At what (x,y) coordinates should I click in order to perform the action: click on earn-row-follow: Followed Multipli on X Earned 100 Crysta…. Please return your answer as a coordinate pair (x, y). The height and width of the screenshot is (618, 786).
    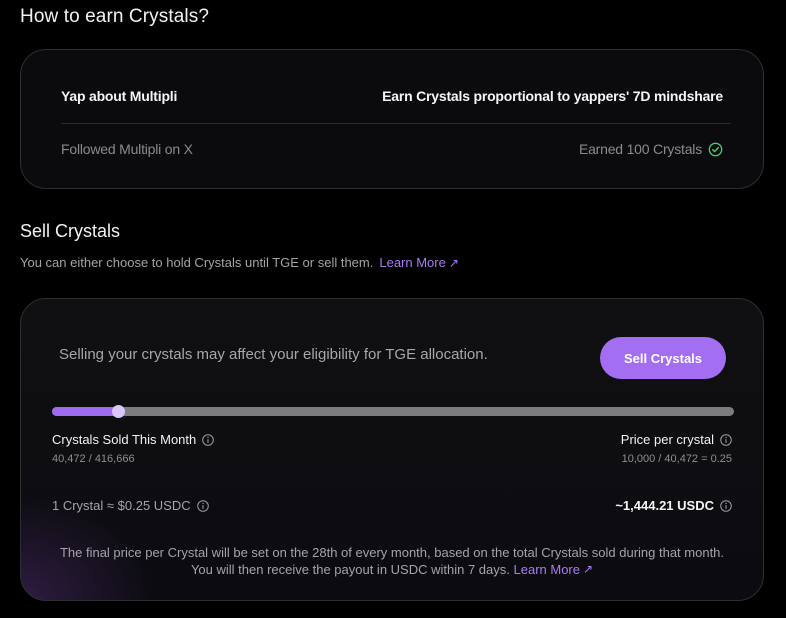
    Looking at the image, I should click on (392, 149).